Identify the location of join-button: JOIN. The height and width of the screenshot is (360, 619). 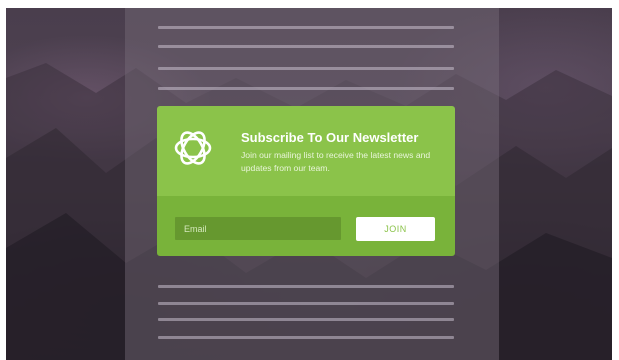
(395, 229).